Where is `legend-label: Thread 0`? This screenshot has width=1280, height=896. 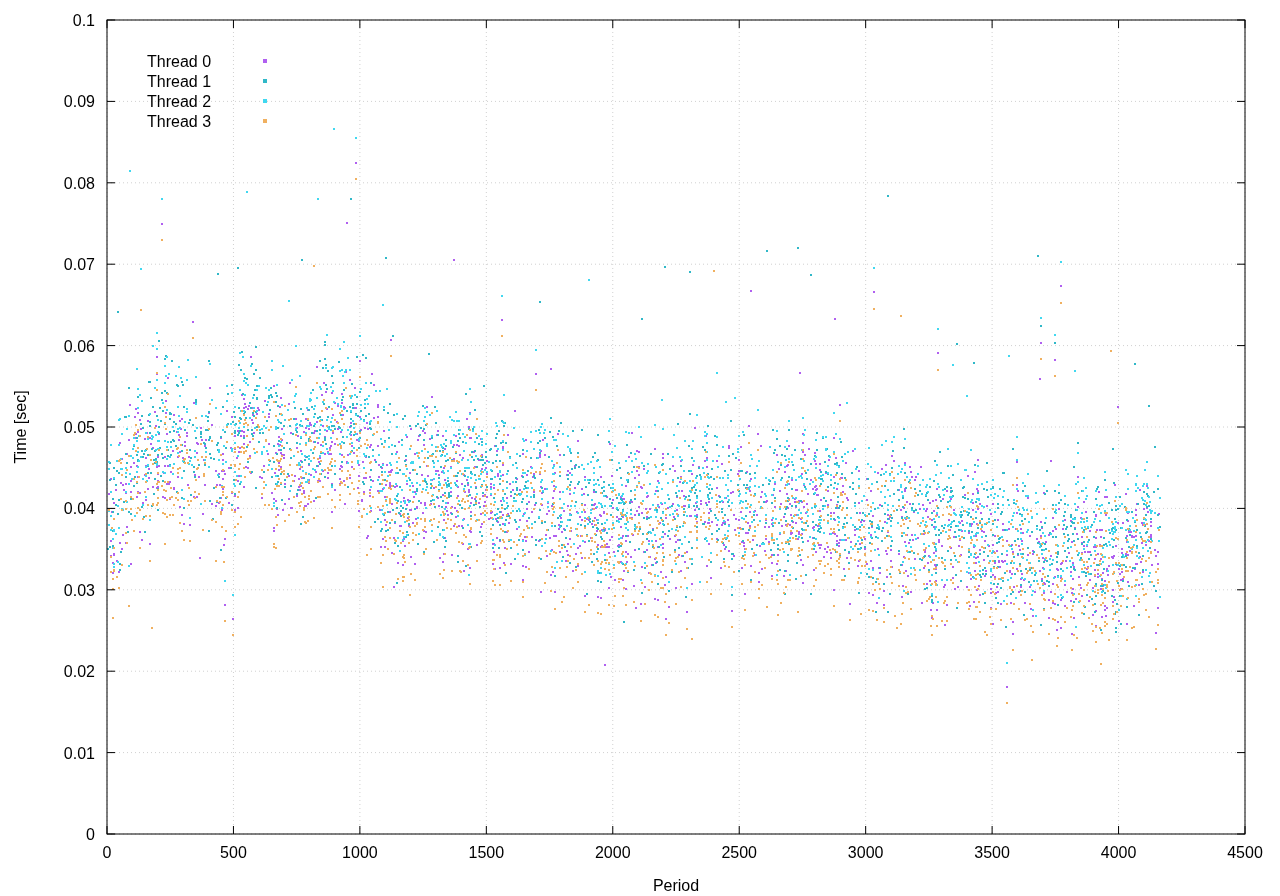 legend-label: Thread 0 is located at coordinates (179, 61).